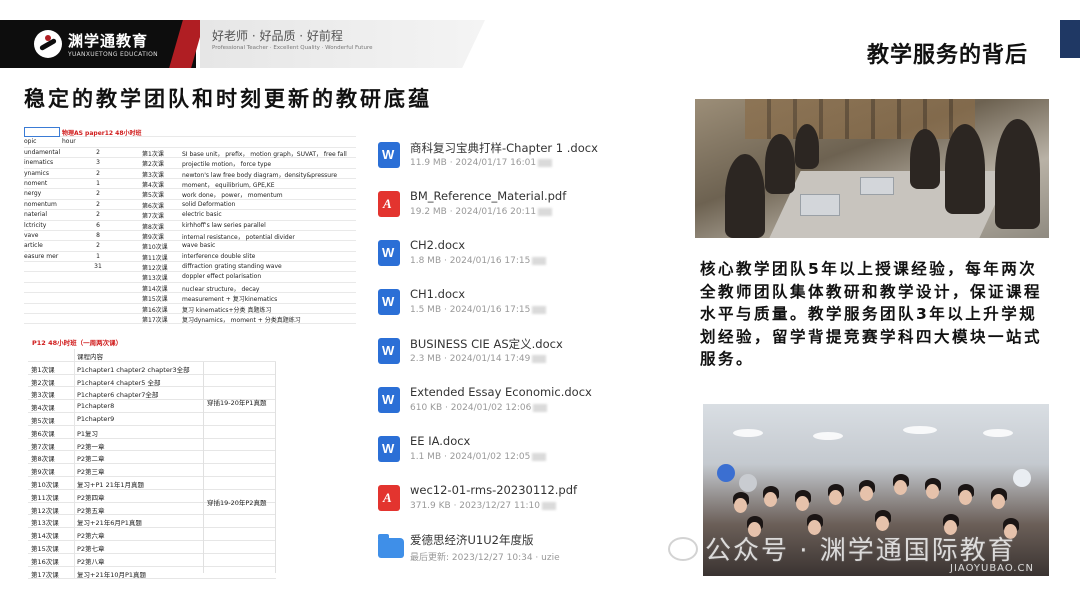 The width and height of the screenshot is (1080, 597). What do you see at coordinates (493, 250) in the screenshot?
I see `file-item: CH2.docx 1.8 MB · 2024/01/16 17:15` at bounding box center [493, 250].